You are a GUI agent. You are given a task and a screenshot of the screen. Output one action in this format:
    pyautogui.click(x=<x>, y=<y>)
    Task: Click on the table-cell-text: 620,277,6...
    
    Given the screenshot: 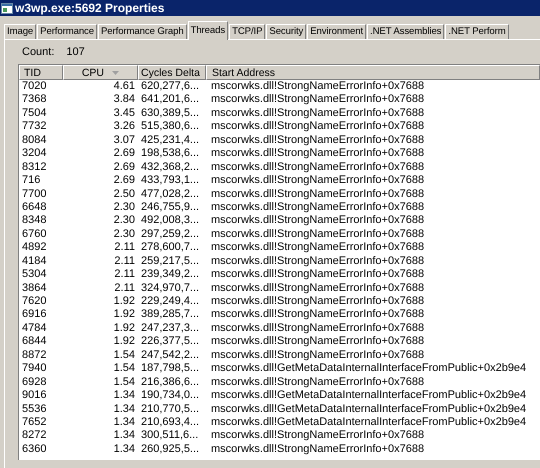 What is the action you would take?
    pyautogui.click(x=170, y=87)
    